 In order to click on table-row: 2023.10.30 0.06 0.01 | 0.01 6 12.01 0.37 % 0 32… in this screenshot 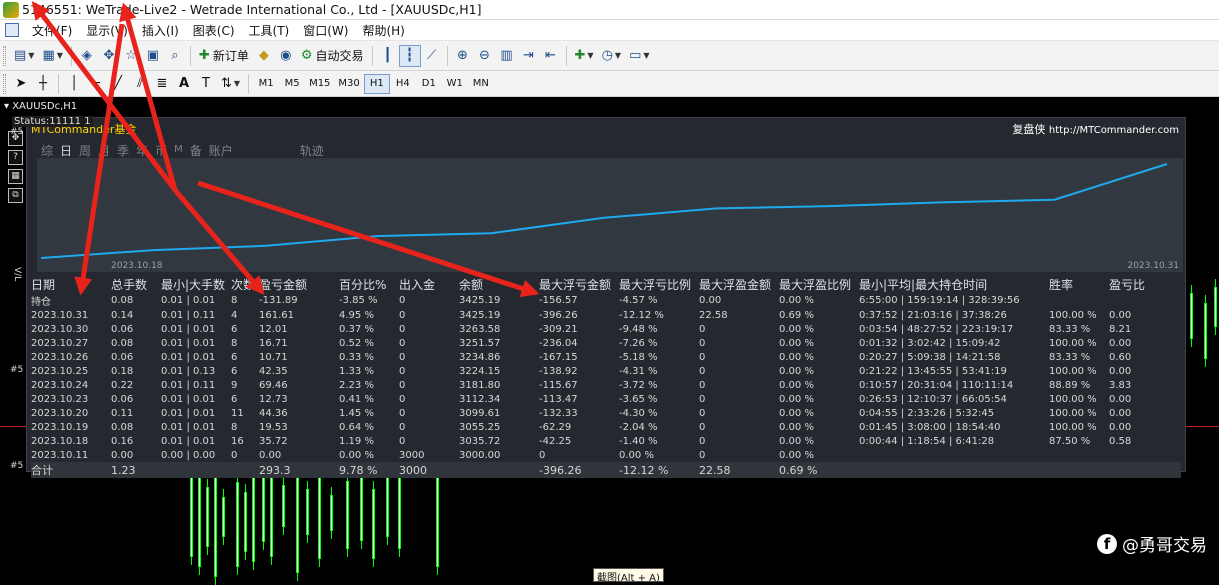, I will do `click(606, 329)`.